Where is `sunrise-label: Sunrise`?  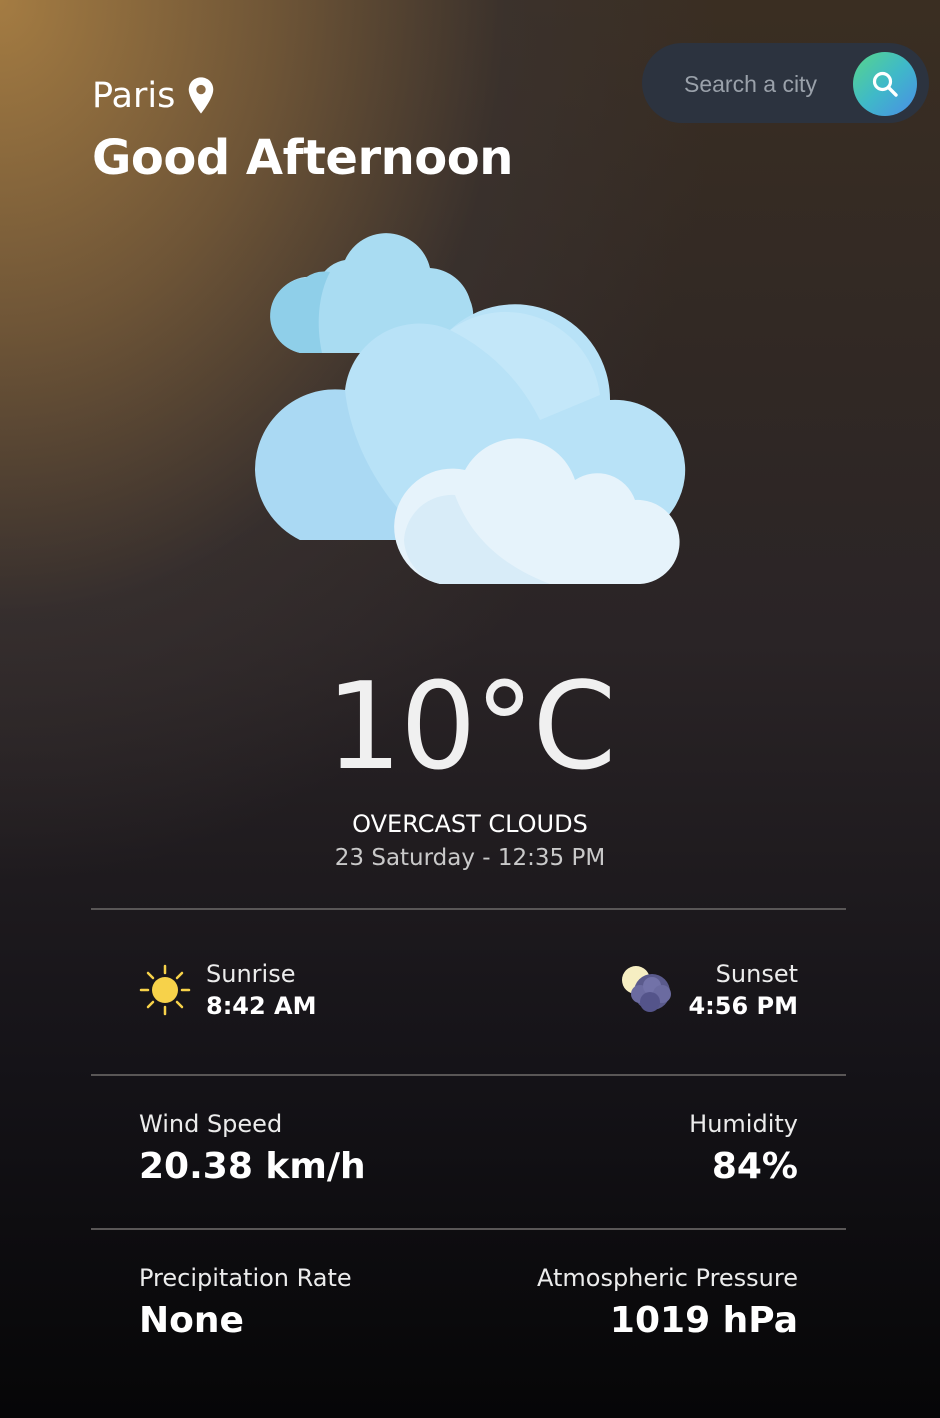
sunrise-label: Sunrise is located at coordinates (251, 974).